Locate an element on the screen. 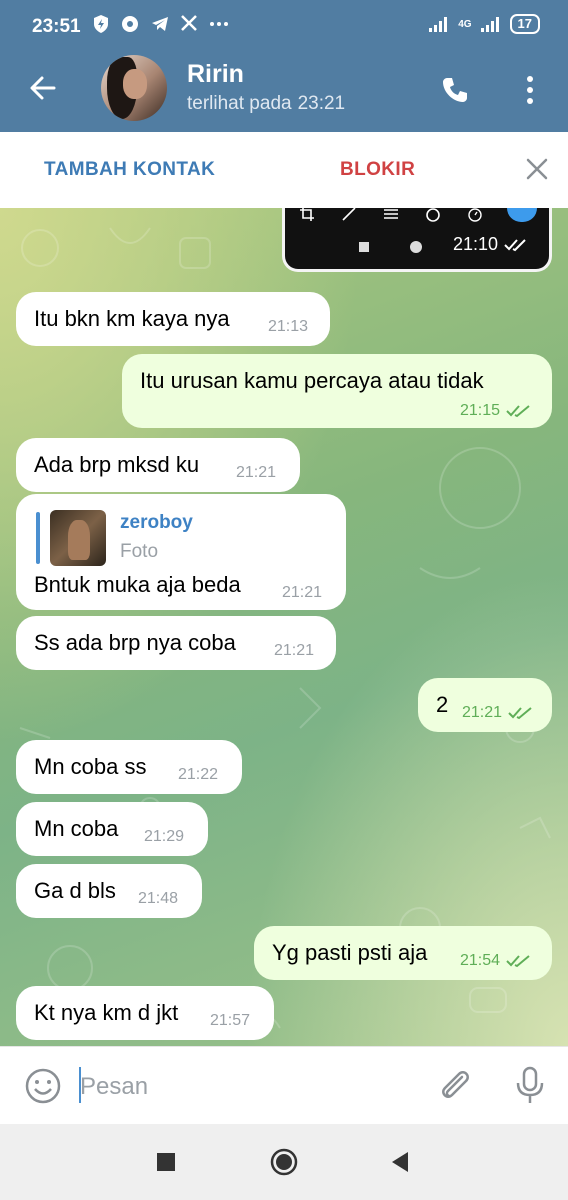 The image size is (568, 1200). back-button is located at coordinates (400, 1162).